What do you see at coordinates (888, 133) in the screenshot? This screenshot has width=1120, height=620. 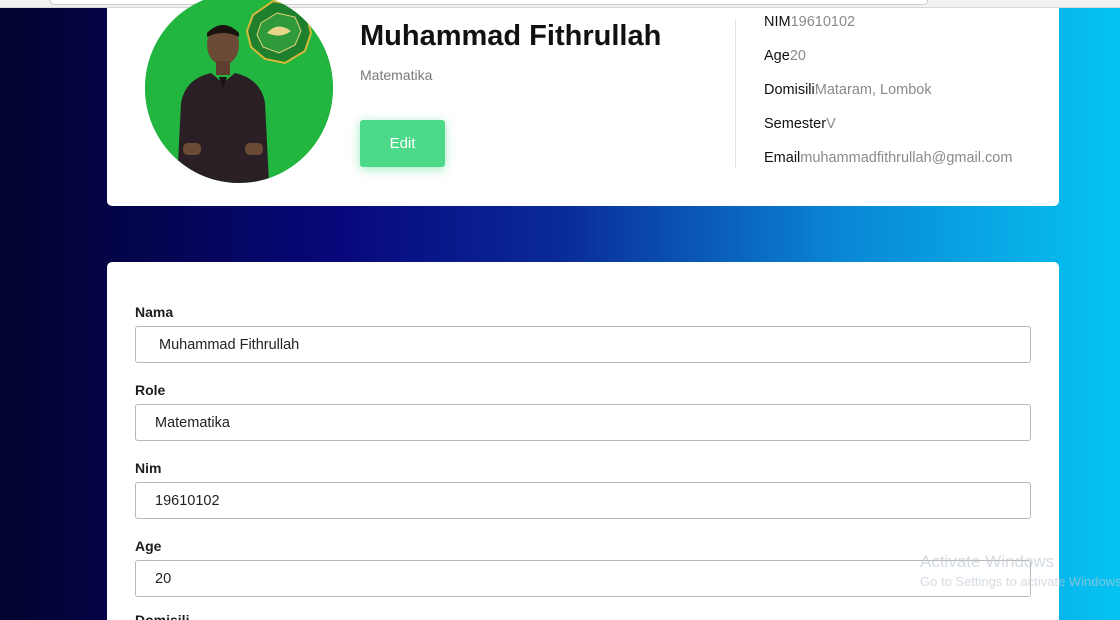 I see `info-row-semester: SemesterV` at bounding box center [888, 133].